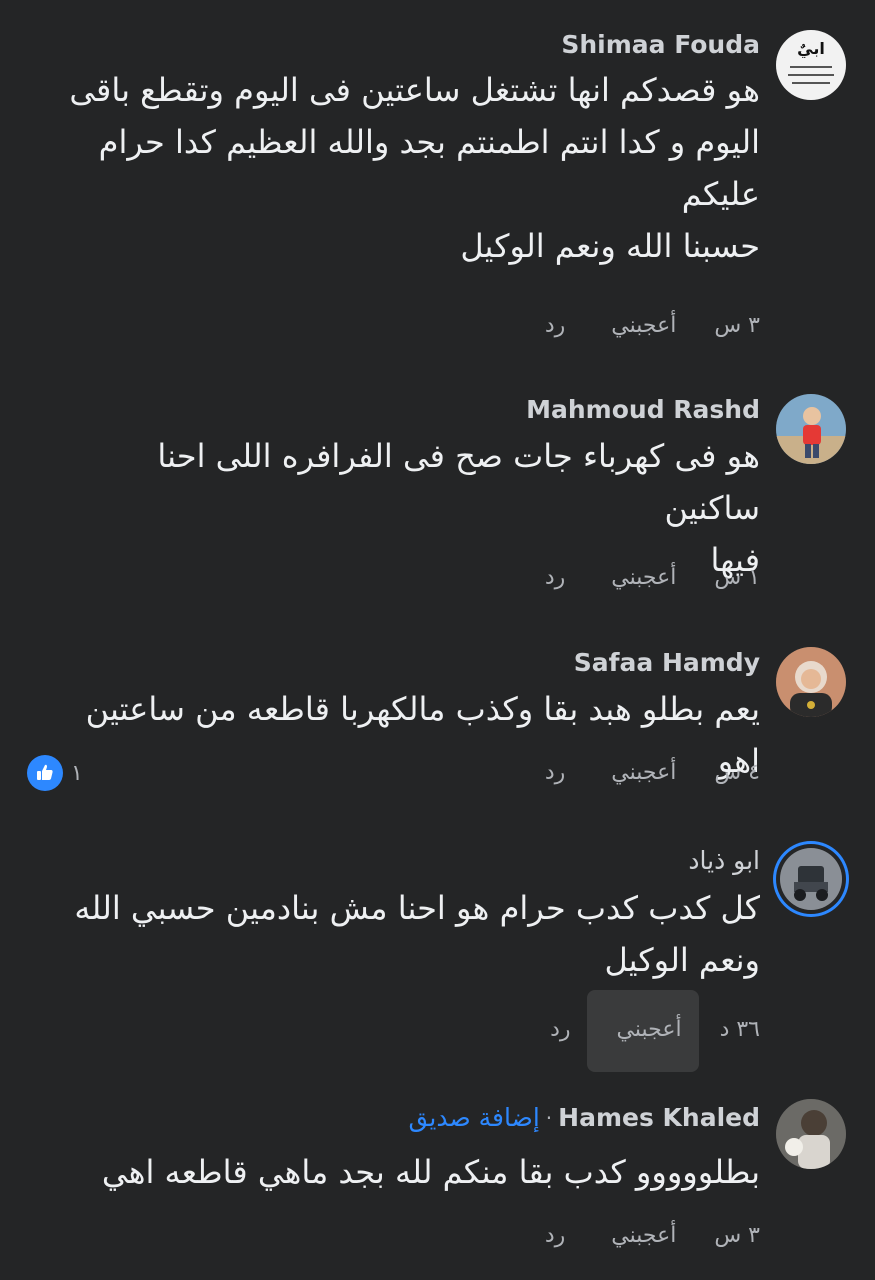 The image size is (875, 1280). Describe the element at coordinates (667, 662) in the screenshot. I see `comment-author: Safaa Hamdy` at that location.